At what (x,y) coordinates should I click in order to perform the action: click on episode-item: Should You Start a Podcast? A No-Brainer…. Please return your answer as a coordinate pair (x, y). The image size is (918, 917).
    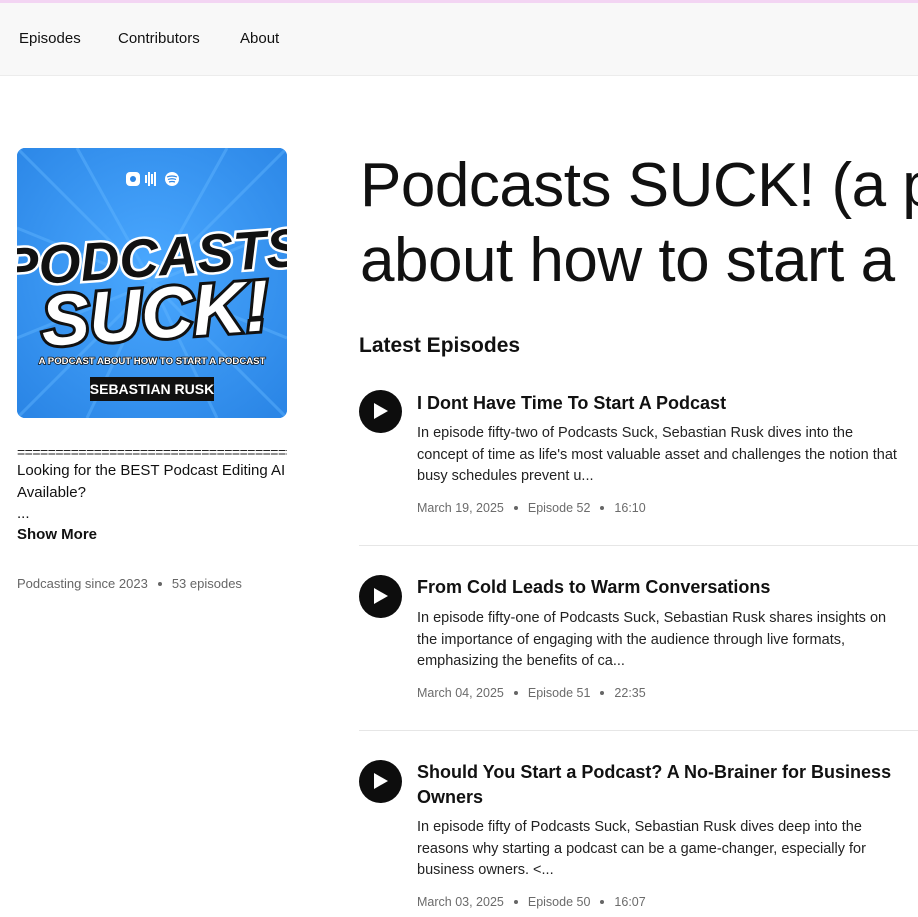
    Looking at the image, I should click on (638, 838).